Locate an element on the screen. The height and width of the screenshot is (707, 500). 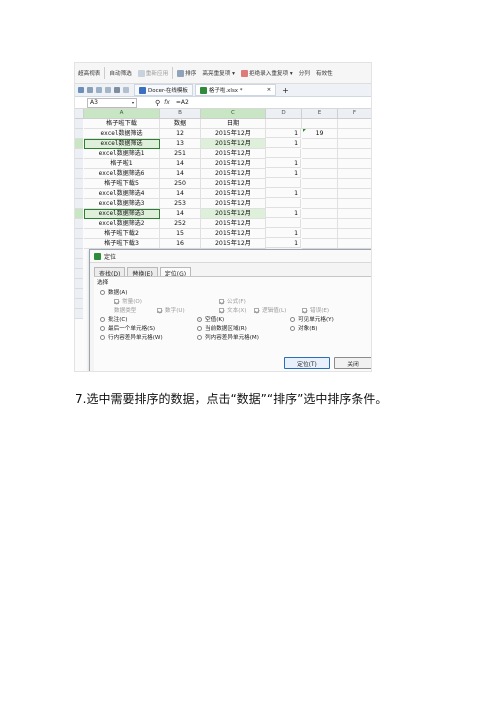
cell-a: excel数据筛选1 is located at coordinates (122, 154).